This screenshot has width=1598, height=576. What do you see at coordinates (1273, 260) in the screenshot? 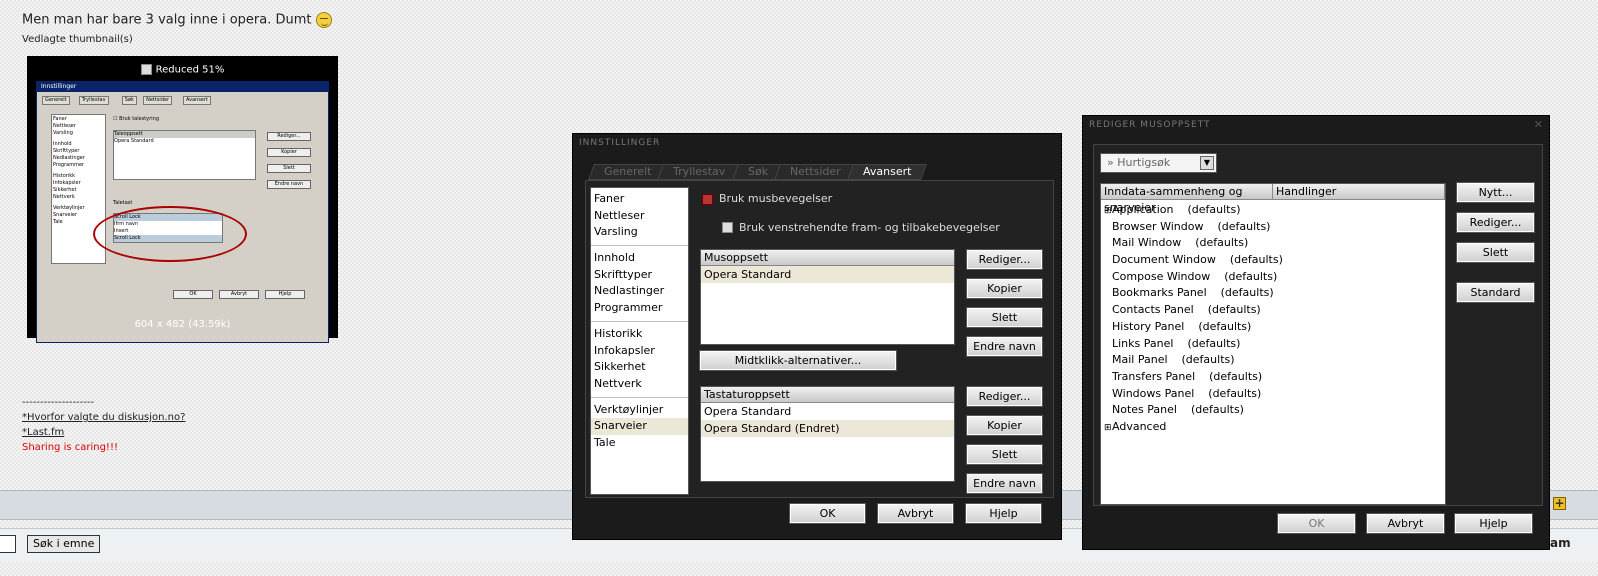
I see `table-row: Document Window (defaults)` at bounding box center [1273, 260].